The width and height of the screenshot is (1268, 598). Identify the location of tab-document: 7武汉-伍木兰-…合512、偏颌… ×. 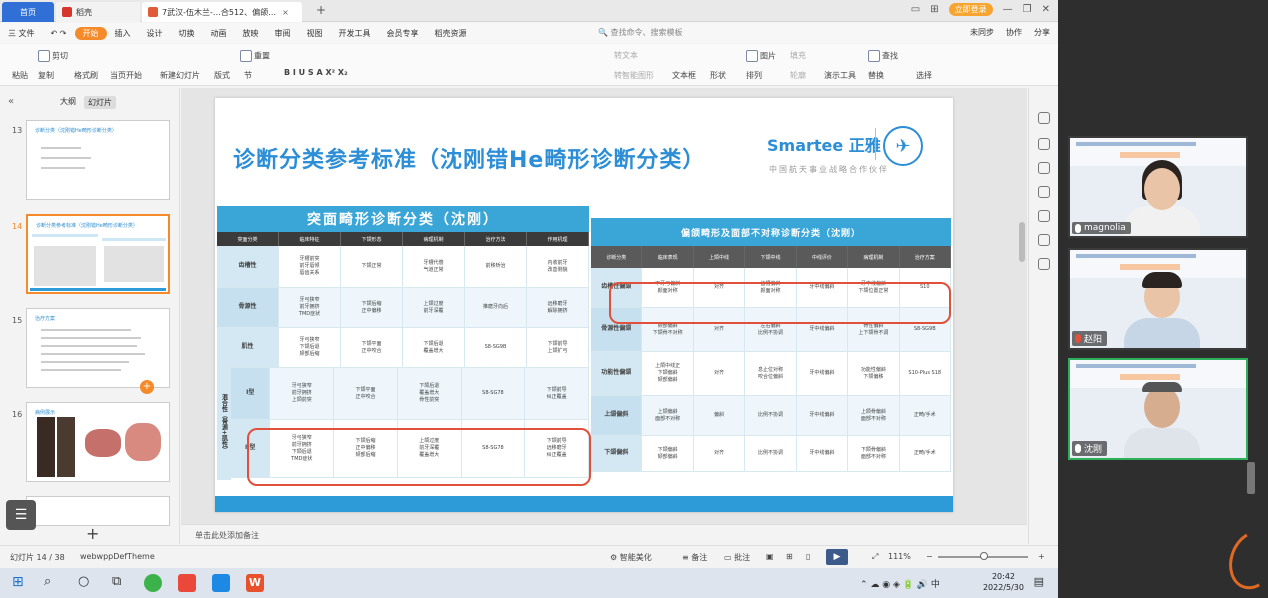
(222, 12).